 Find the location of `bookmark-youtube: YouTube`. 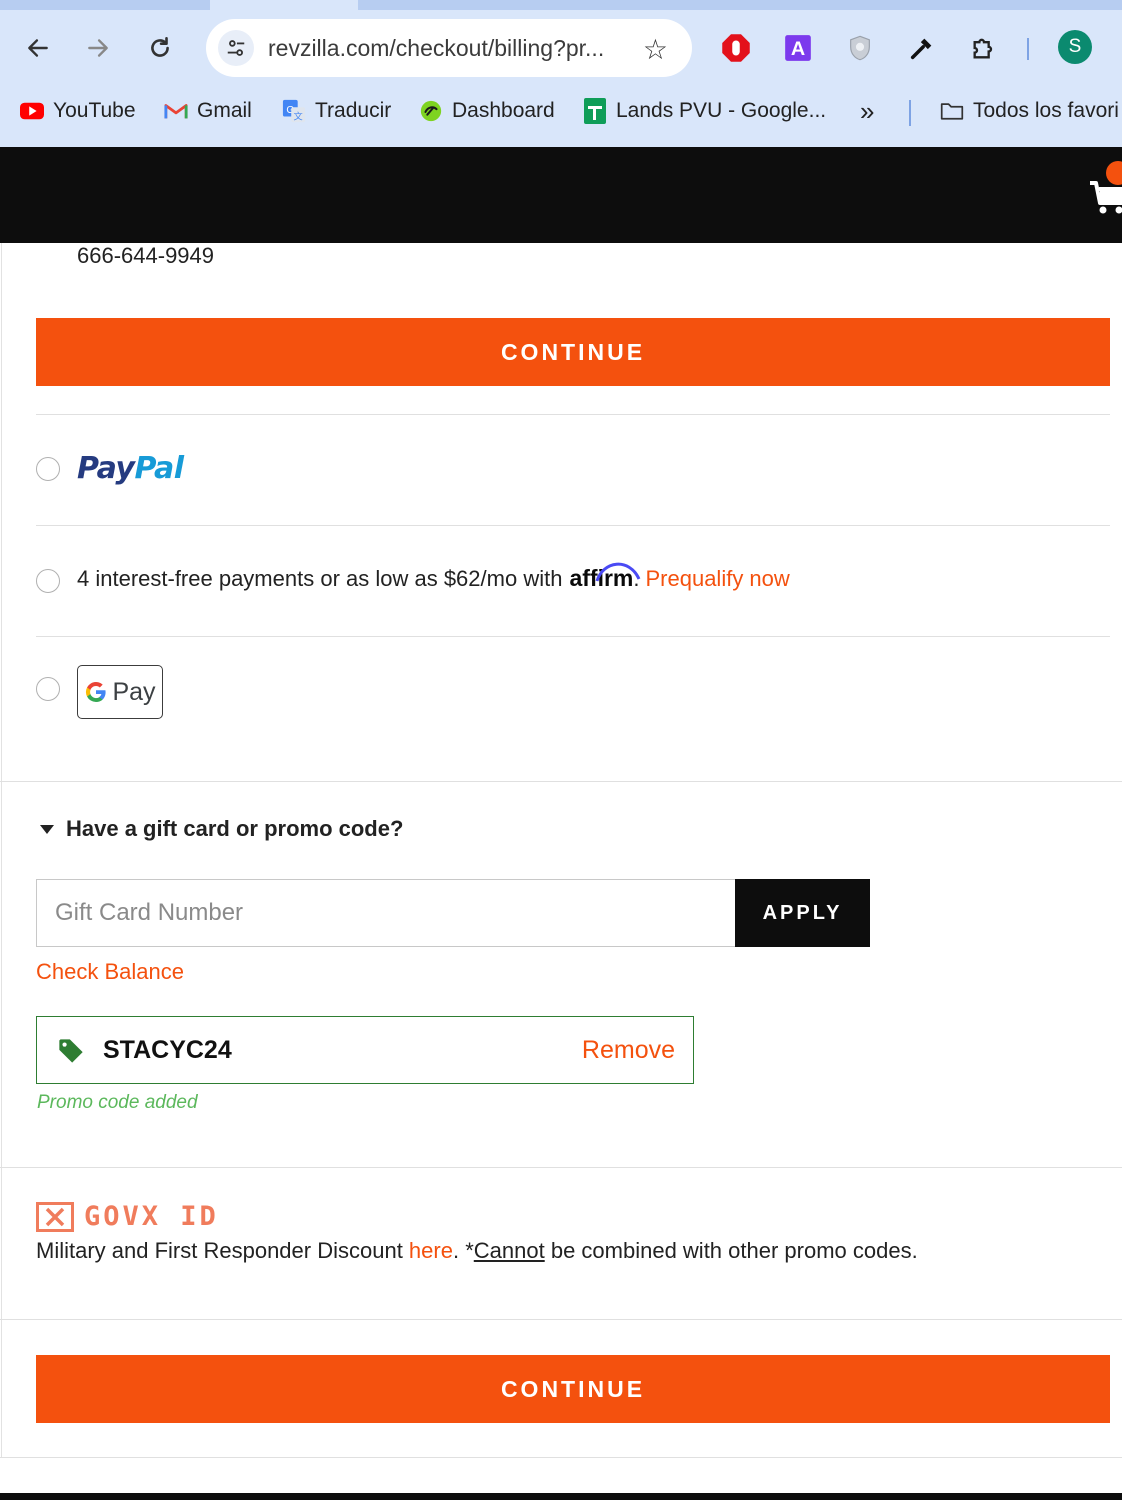

bookmark-youtube: YouTube is located at coordinates (78, 111).